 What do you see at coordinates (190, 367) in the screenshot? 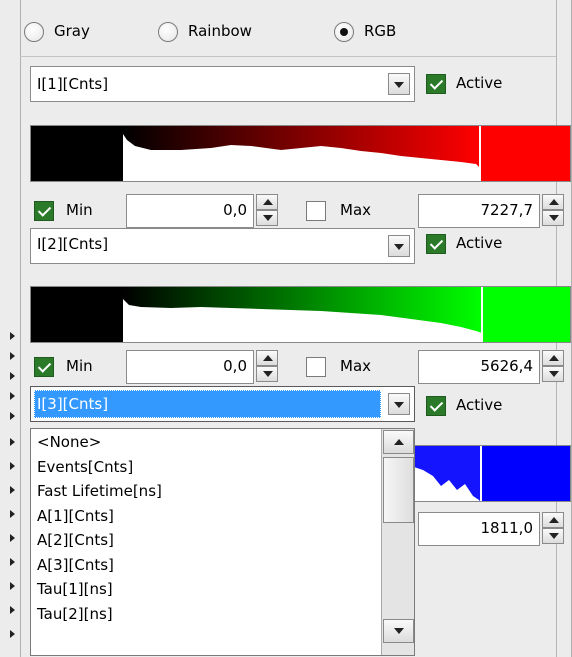
I see `channel-2-min-field: 0,0` at bounding box center [190, 367].